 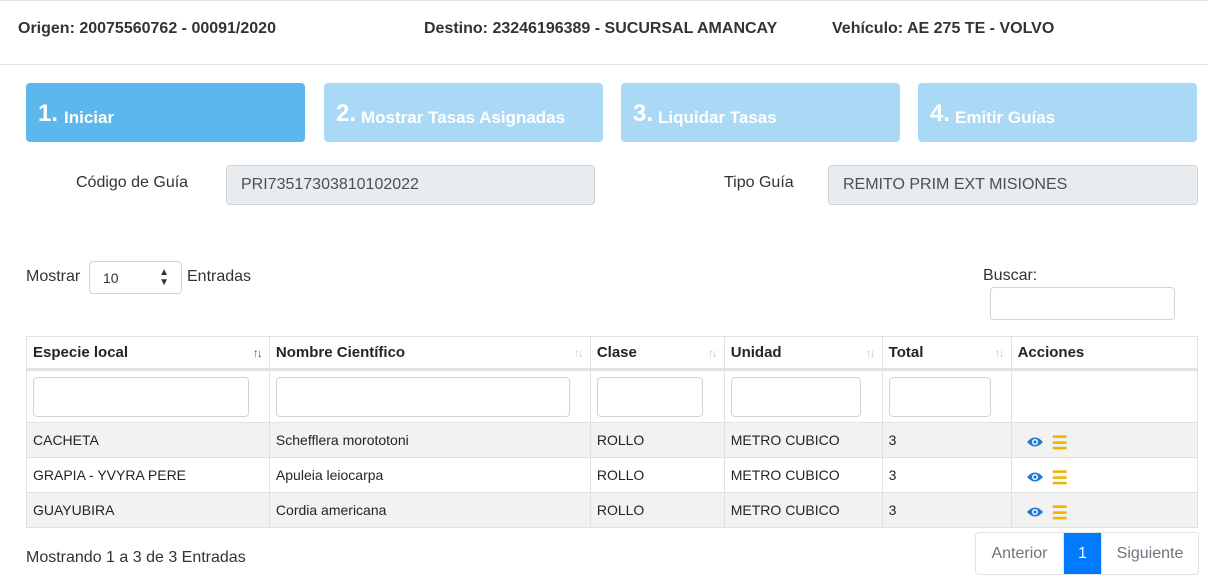 I want to click on search-input, so click(x=1082, y=303).